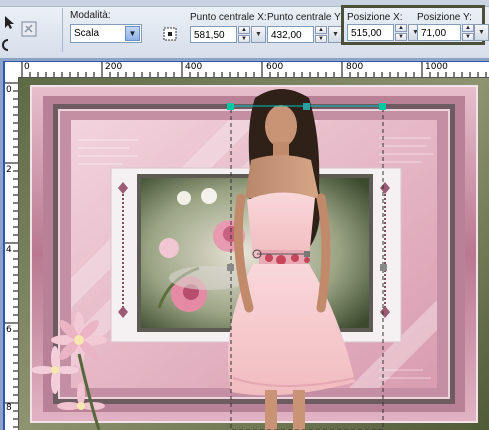  I want to click on move-center-icon, so click(170, 34).